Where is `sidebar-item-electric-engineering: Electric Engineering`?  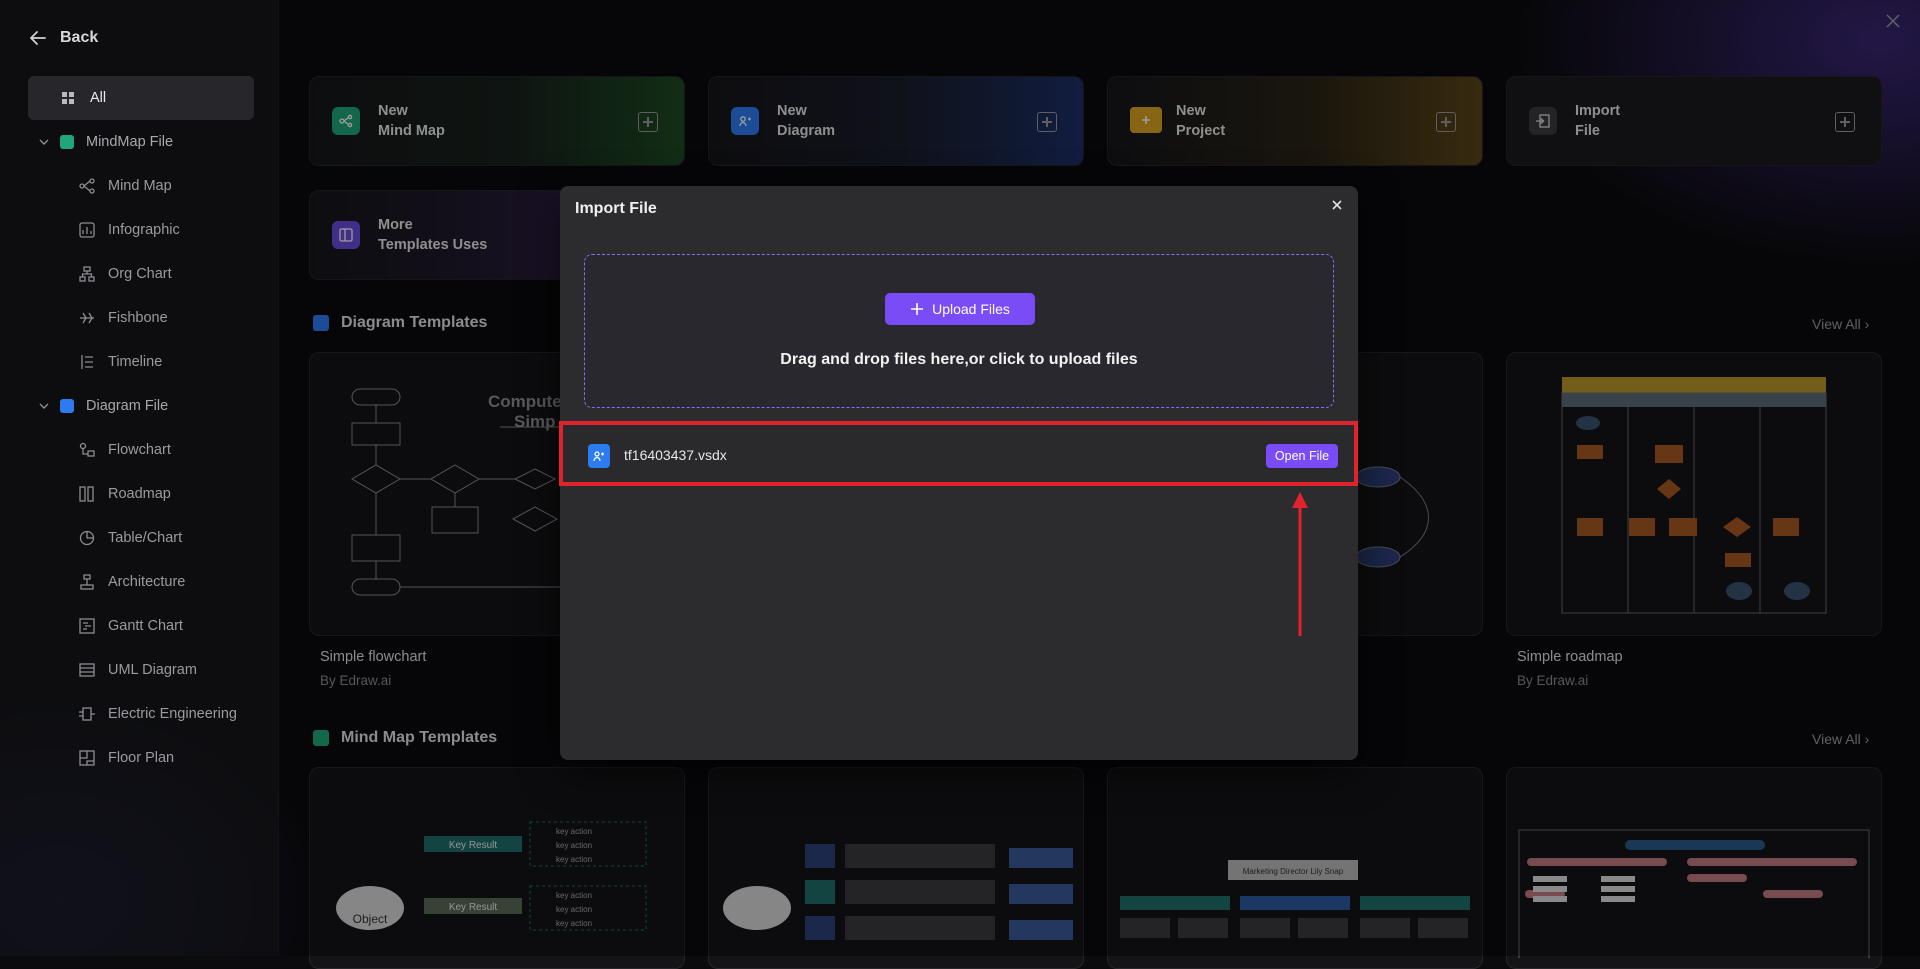
sidebar-item-electric-engineering: Electric Engineering is located at coordinates (141, 714).